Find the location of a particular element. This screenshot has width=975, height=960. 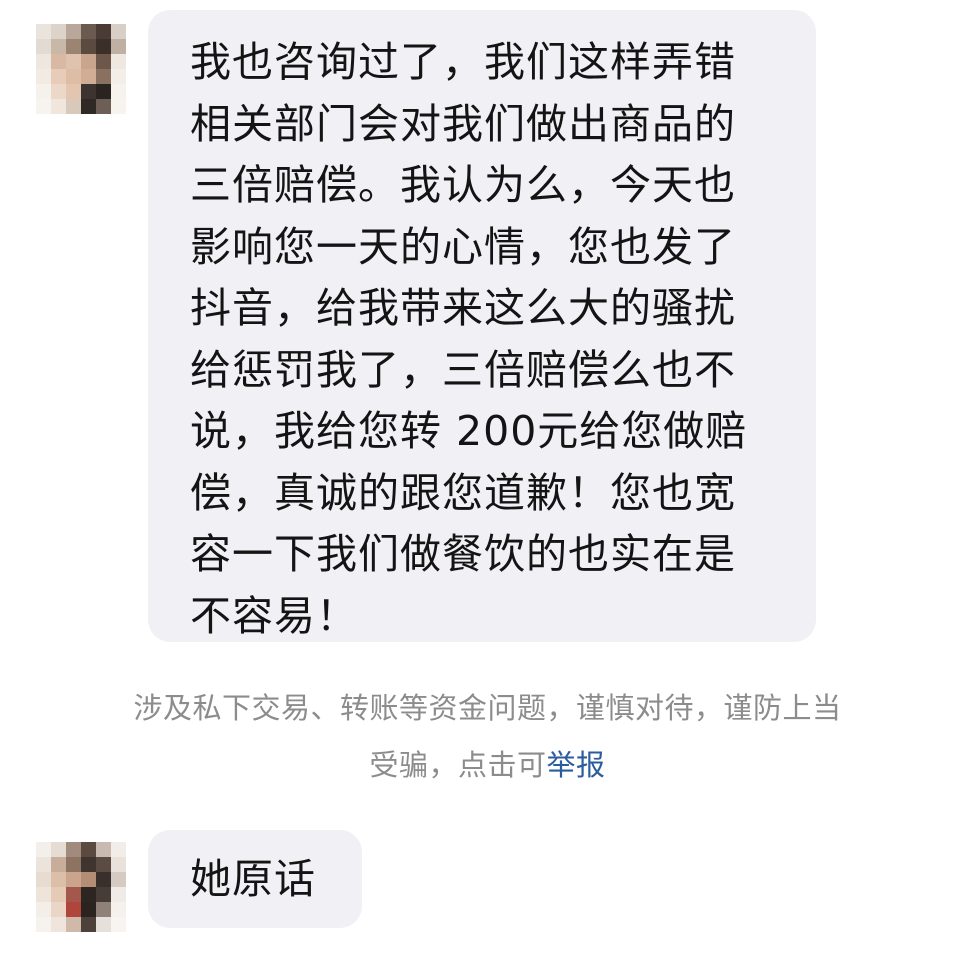

report-link: 举报 is located at coordinates (576, 765).